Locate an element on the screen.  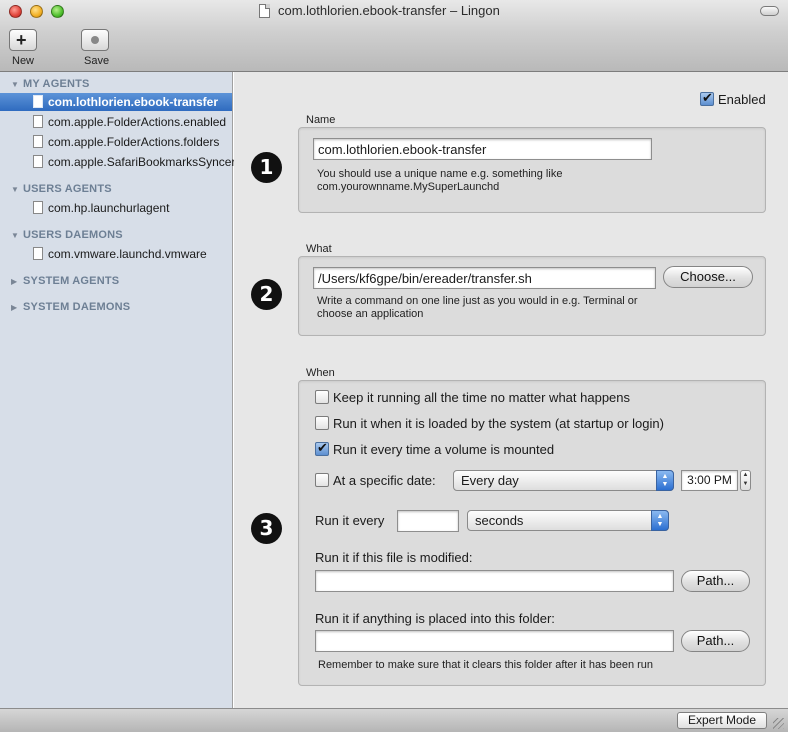
resize-grip-icon is located at coordinates (778, 723).